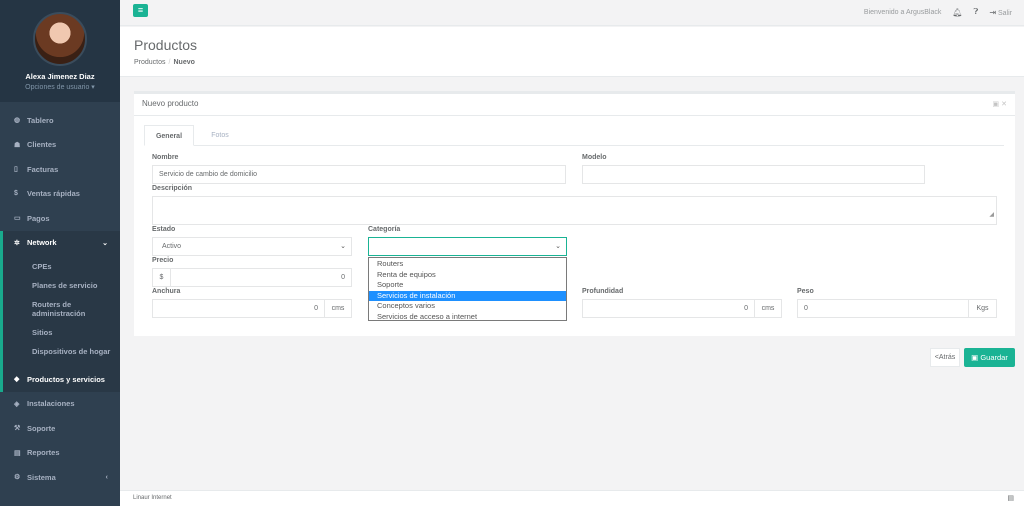  Describe the element at coordinates (41, 428) in the screenshot. I see `sidebar-item-label: Soporte` at that location.